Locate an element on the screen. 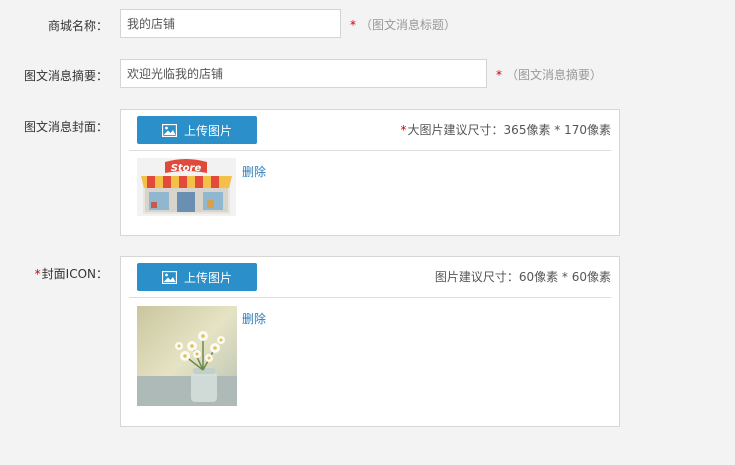 The width and height of the screenshot is (735, 465). cover-thumbnail: Store is located at coordinates (186, 187).